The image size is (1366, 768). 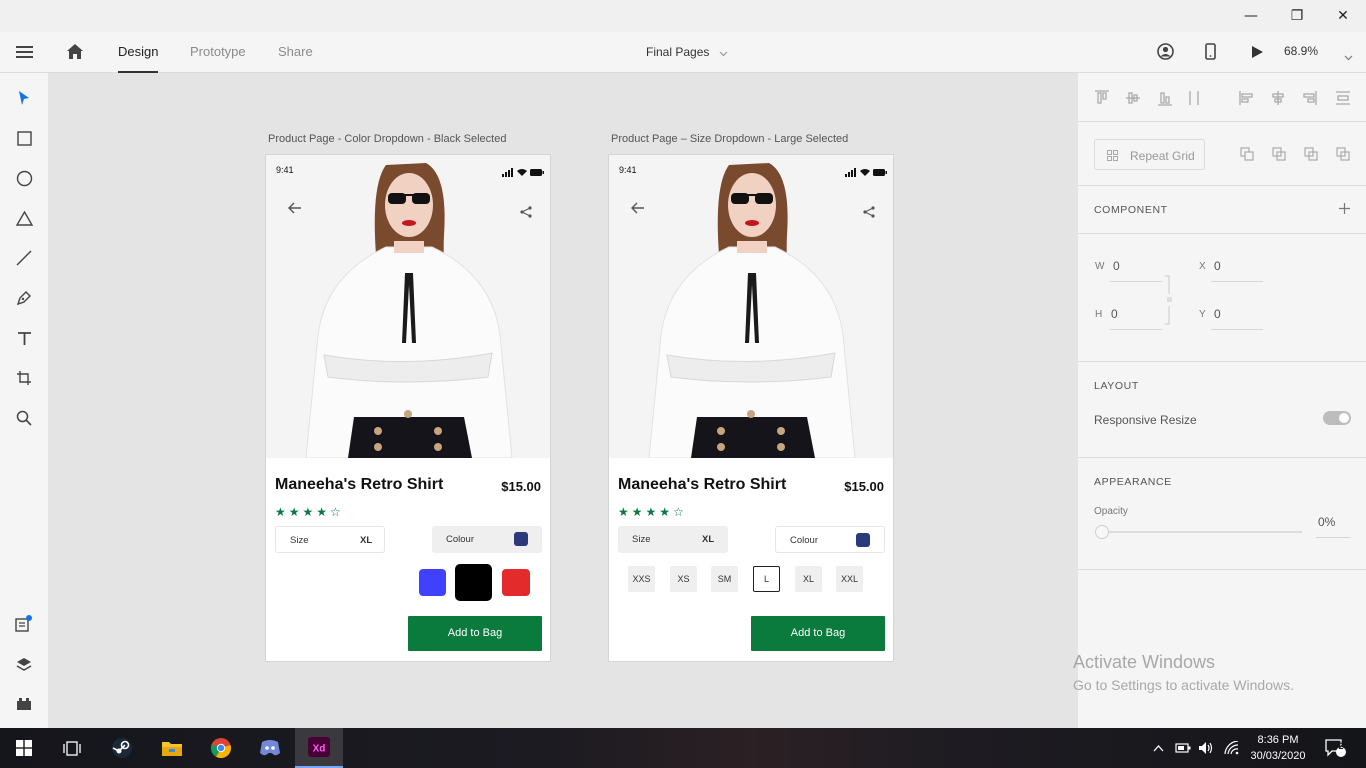 I want to click on clock-time: 8:36 PM, so click(x=1278, y=740).